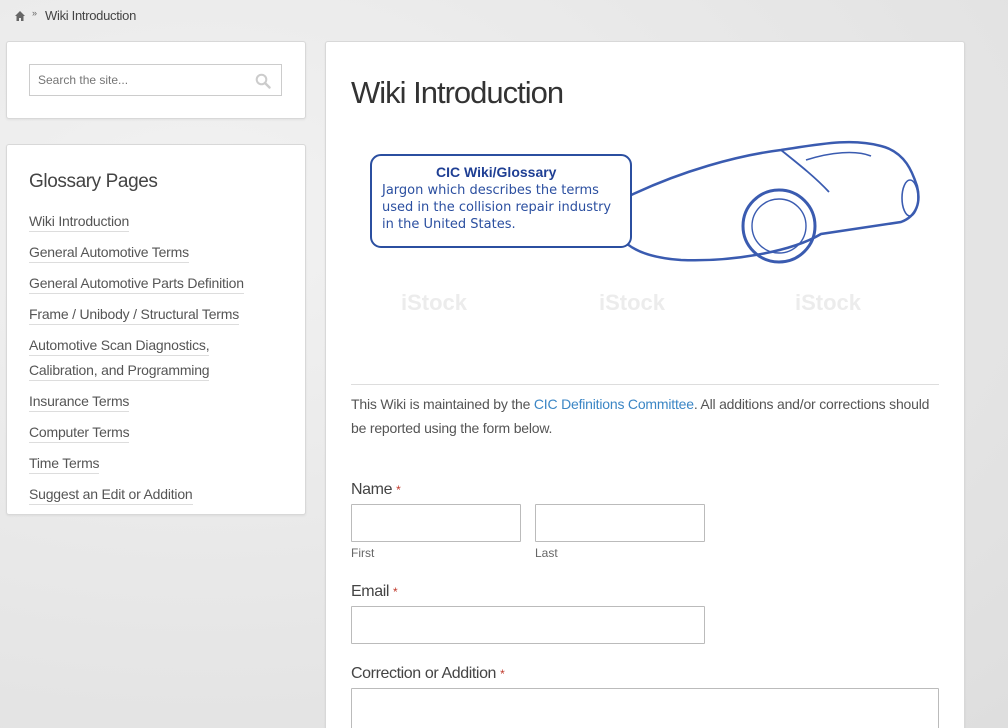 The image size is (1008, 728). I want to click on breadcrumb: » Wiki Introduction, so click(75, 15).